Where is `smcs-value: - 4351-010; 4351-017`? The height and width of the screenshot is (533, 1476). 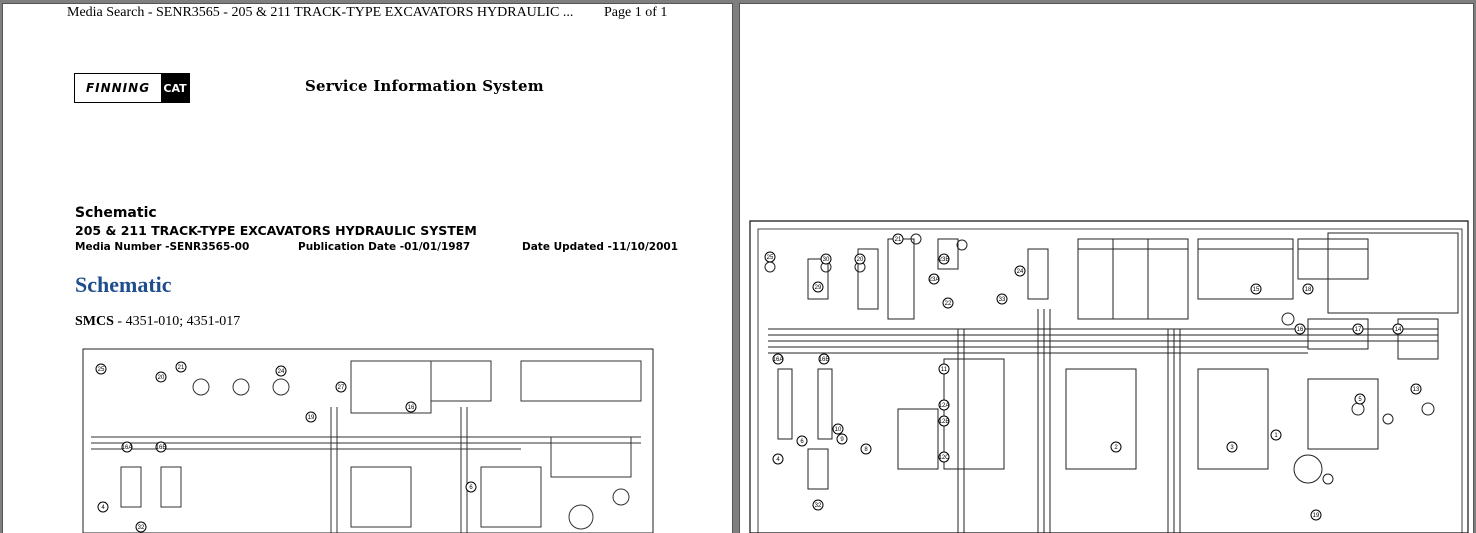
smcs-value: - 4351-010; 4351-017 is located at coordinates (177, 321).